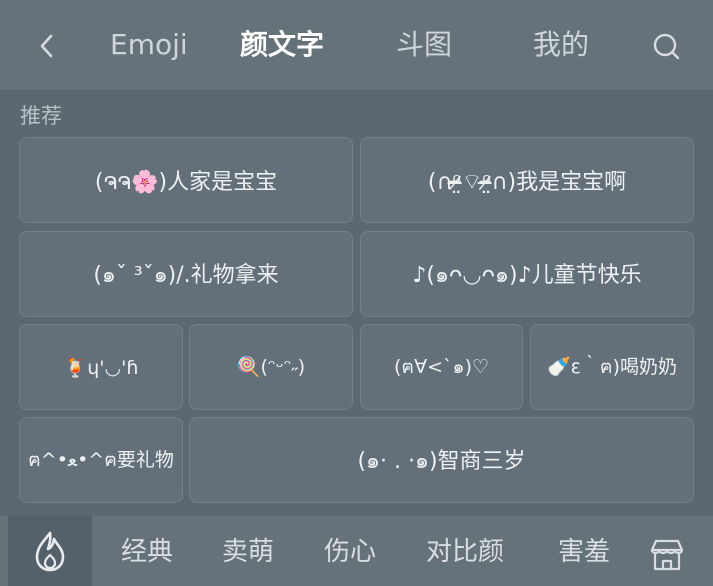 Image resolution: width=713 pixels, height=586 pixels. What do you see at coordinates (350, 552) in the screenshot?
I see `category-tab: 伤心` at bounding box center [350, 552].